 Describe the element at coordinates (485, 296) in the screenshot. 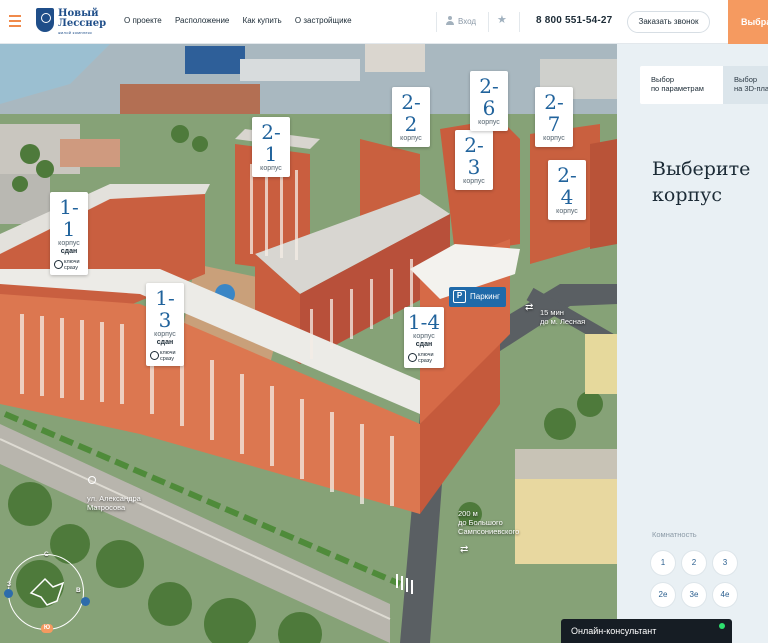

I see `parking-label: Паркинг` at that location.